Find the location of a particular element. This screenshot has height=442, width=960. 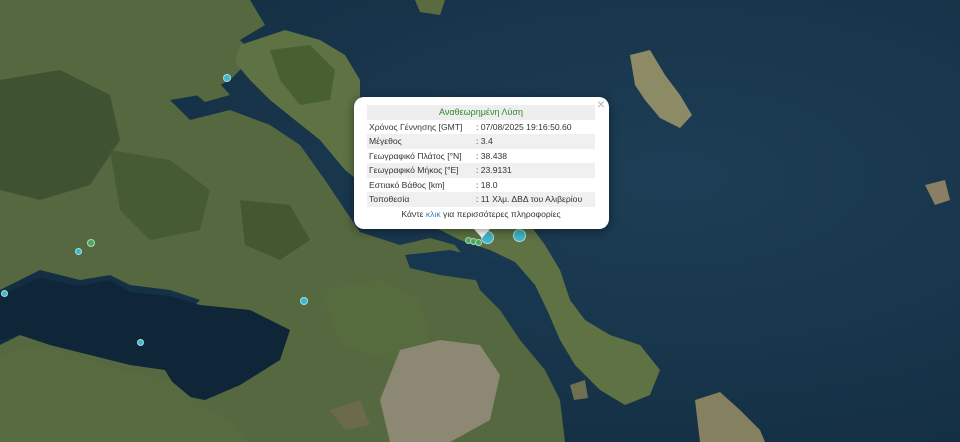

quake-marker-green is located at coordinates (91, 243).